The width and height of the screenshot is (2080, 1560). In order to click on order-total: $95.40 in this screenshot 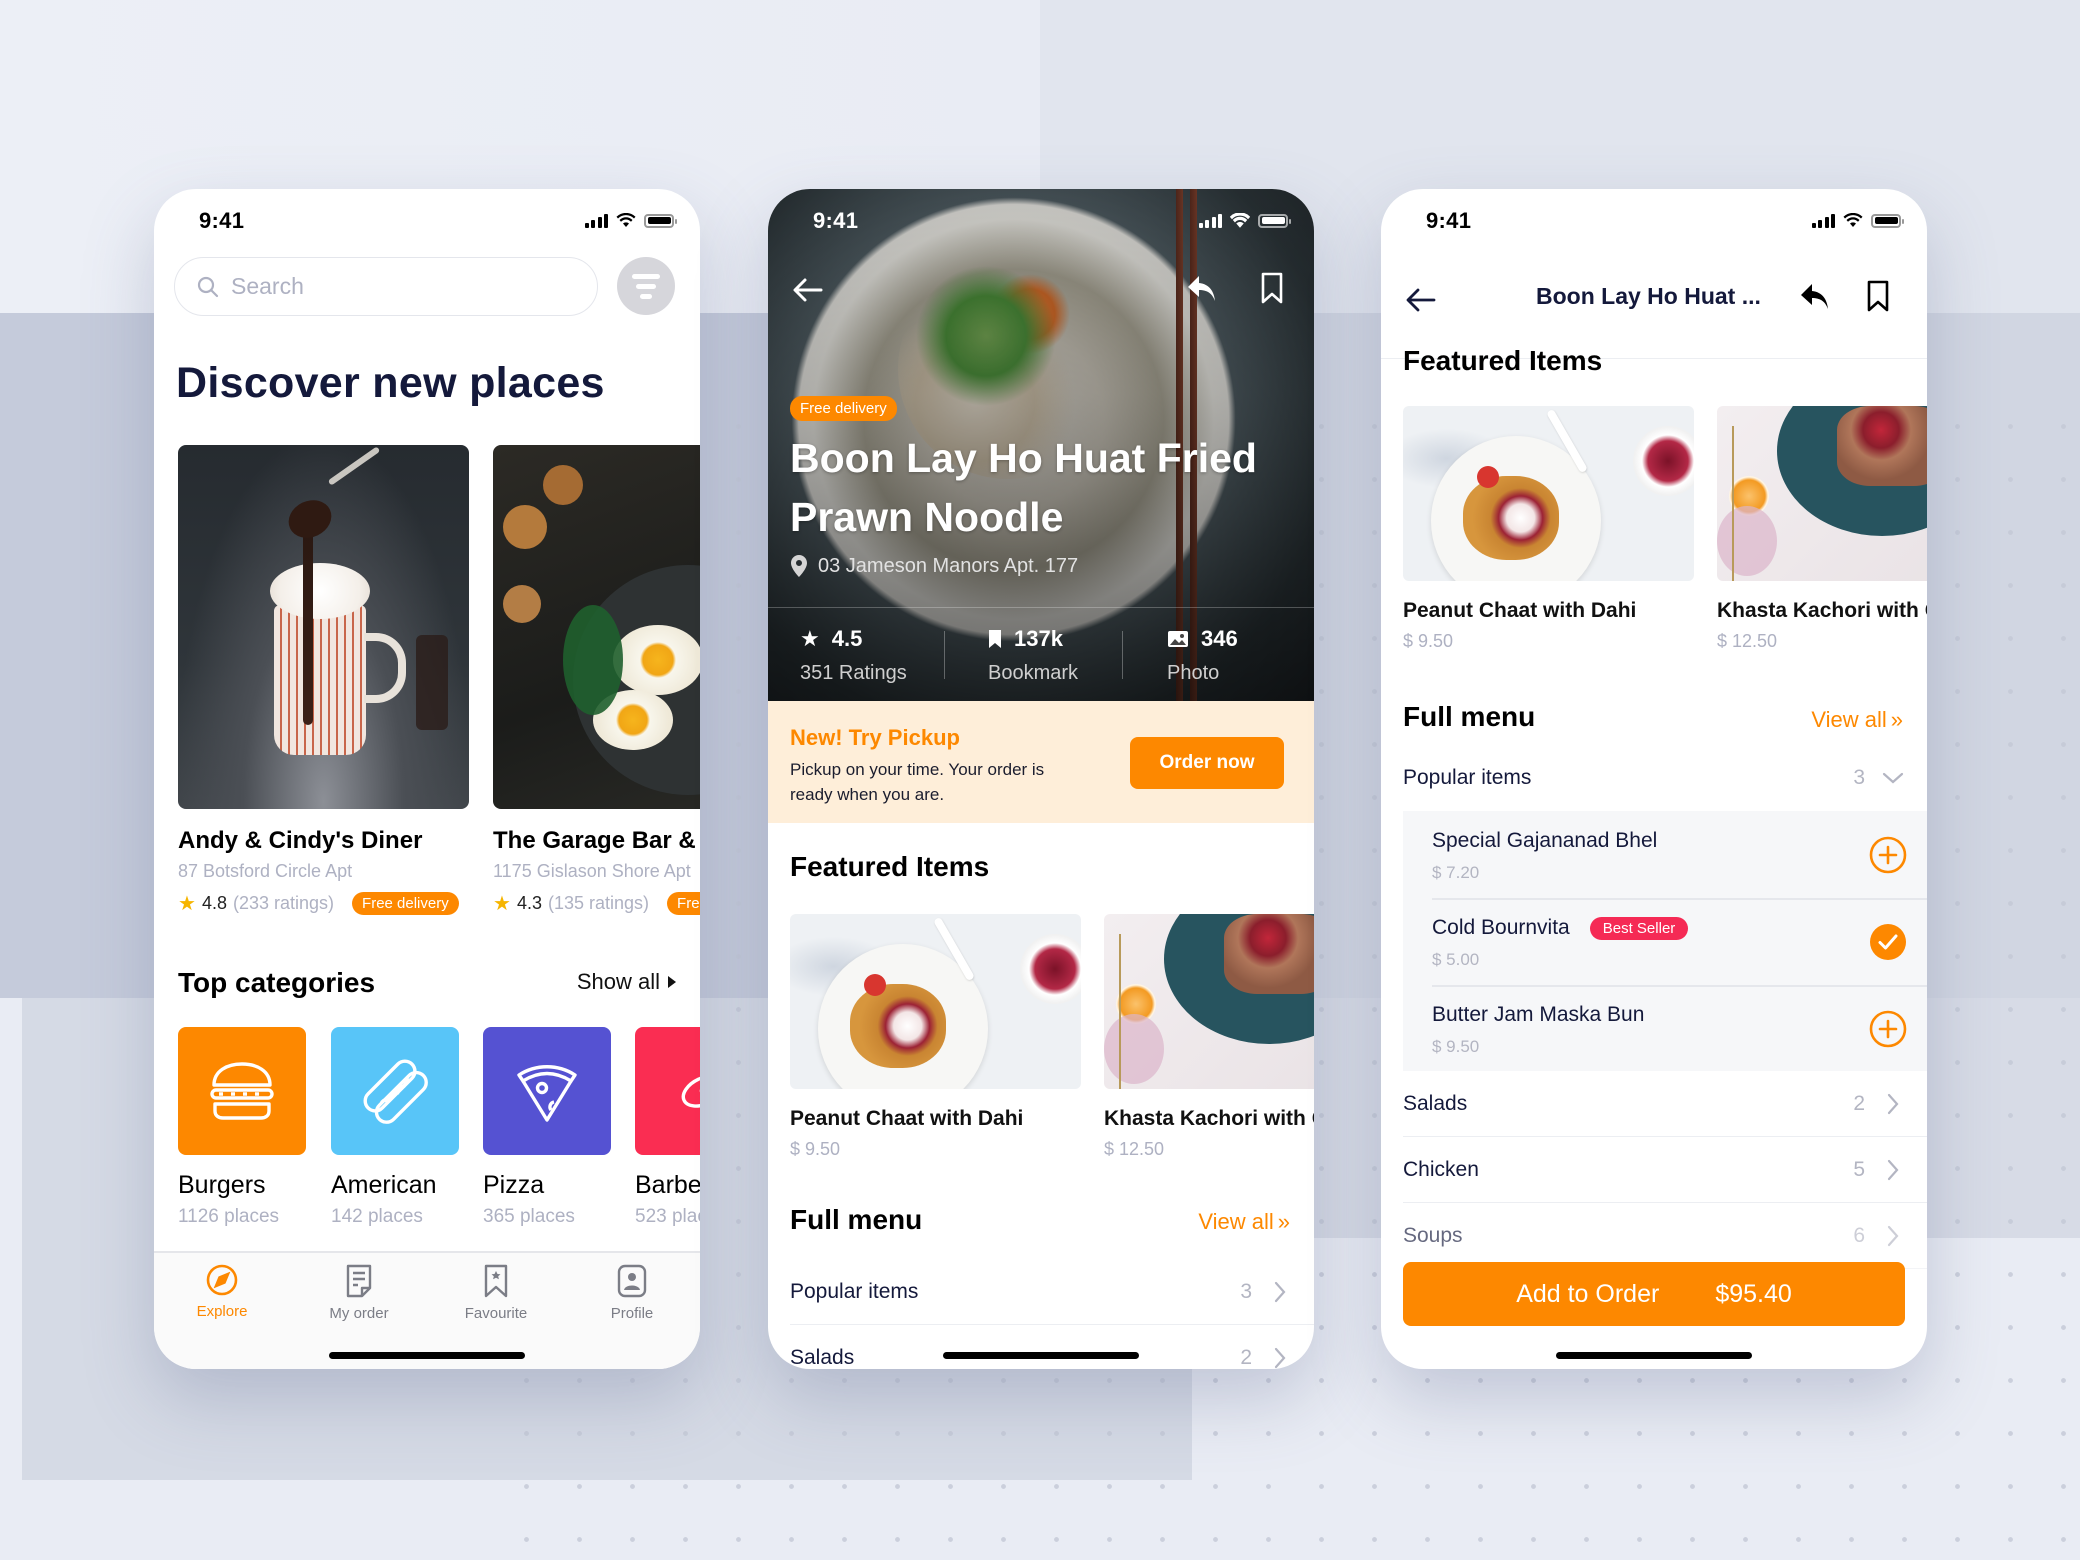, I will do `click(1753, 1293)`.